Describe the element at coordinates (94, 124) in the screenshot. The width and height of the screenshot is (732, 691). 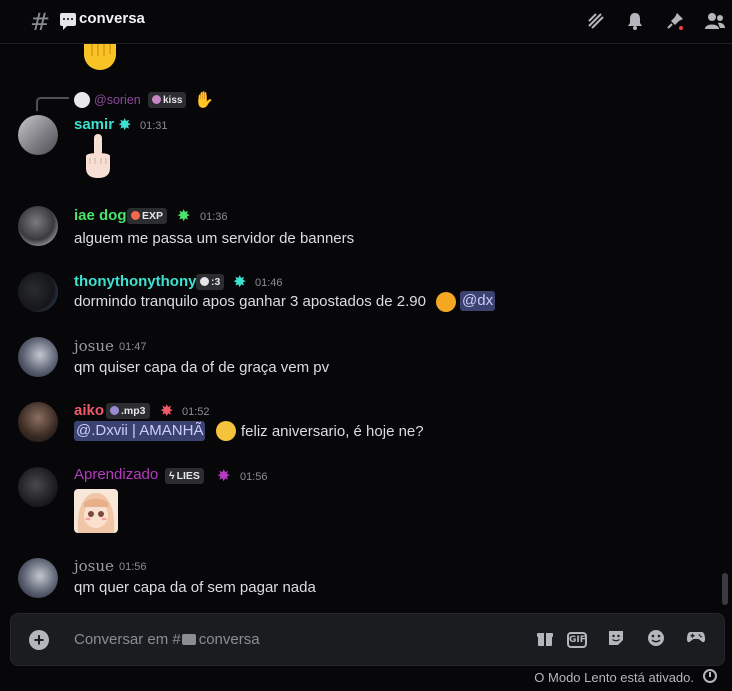
I see `author-name: samir` at that location.